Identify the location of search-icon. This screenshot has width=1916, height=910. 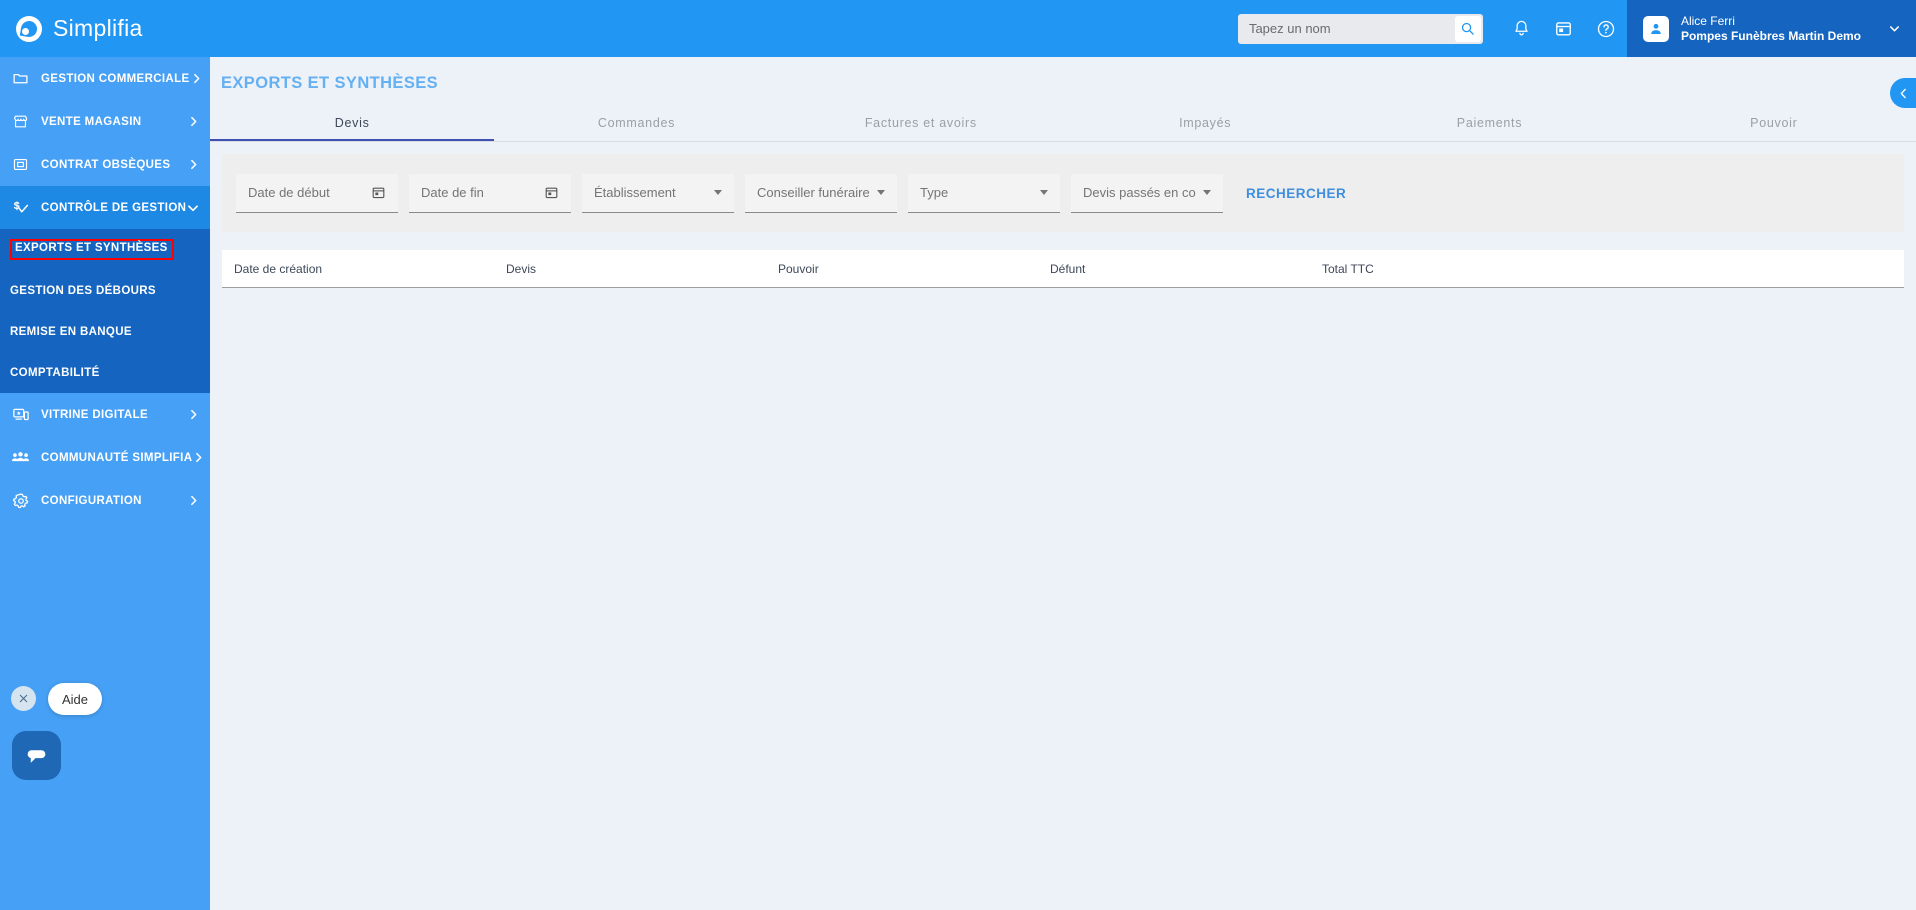
(1468, 28).